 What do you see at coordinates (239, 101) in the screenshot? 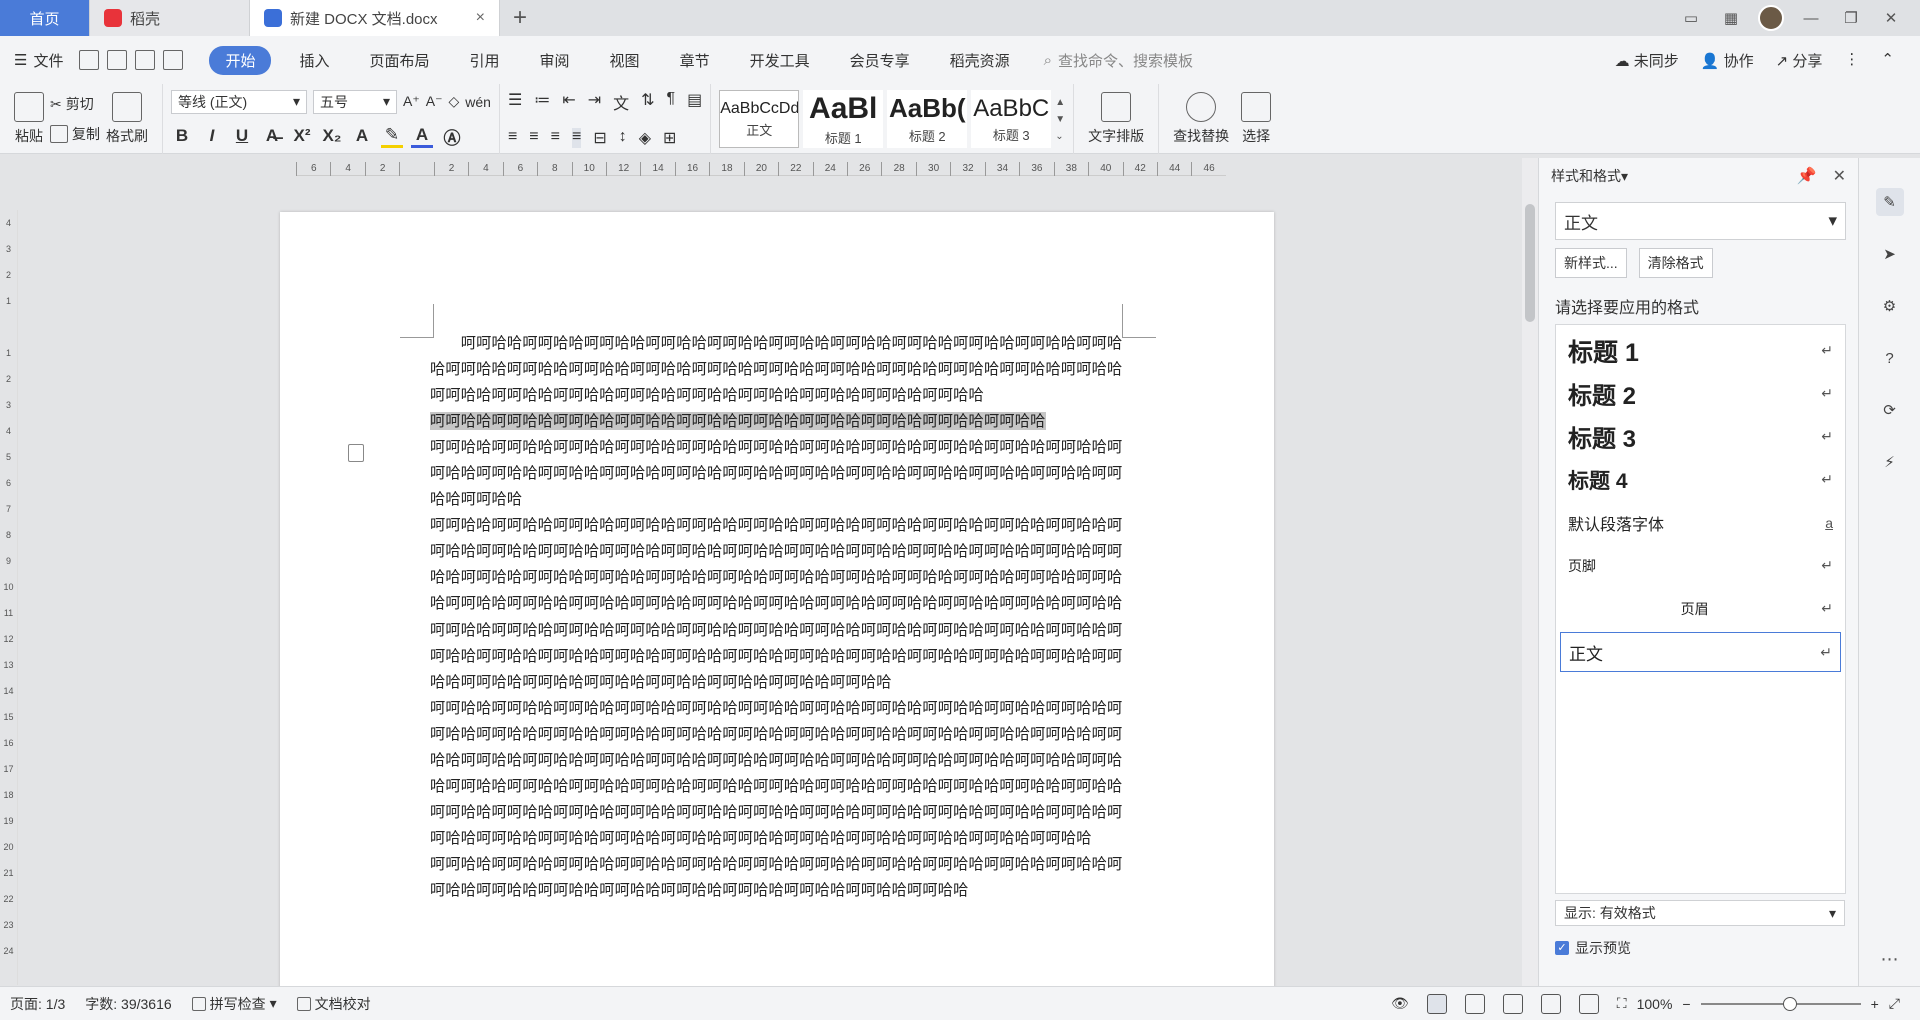
I see `font-family-select: 等线 (正文) ▾` at bounding box center [239, 101].